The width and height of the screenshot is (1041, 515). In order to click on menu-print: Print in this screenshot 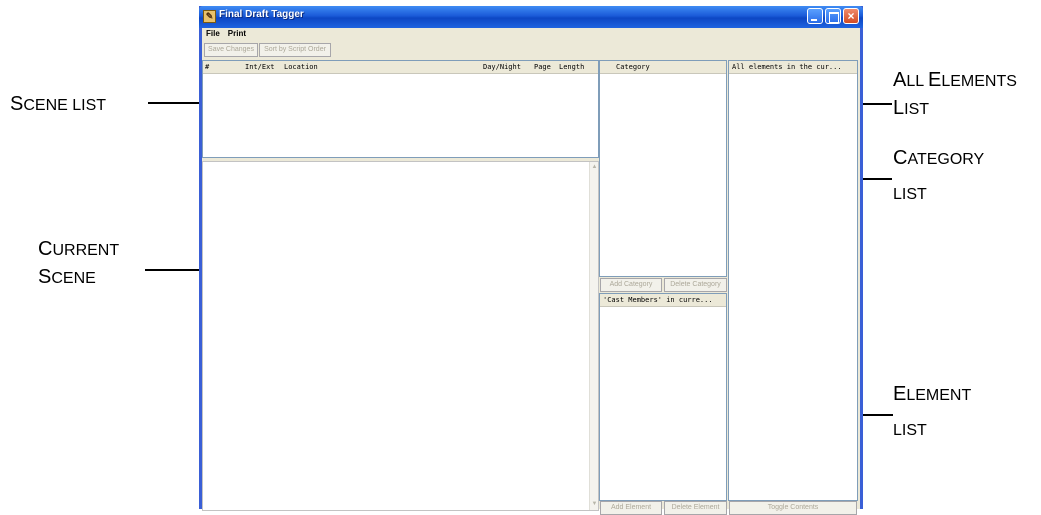, I will do `click(237, 33)`.